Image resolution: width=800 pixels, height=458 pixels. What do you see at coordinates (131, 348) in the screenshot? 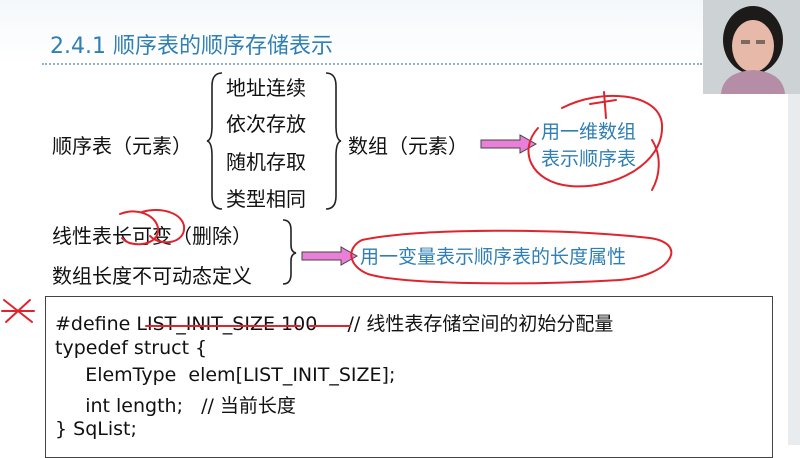
I see `code-line: typedef struct {` at bounding box center [131, 348].